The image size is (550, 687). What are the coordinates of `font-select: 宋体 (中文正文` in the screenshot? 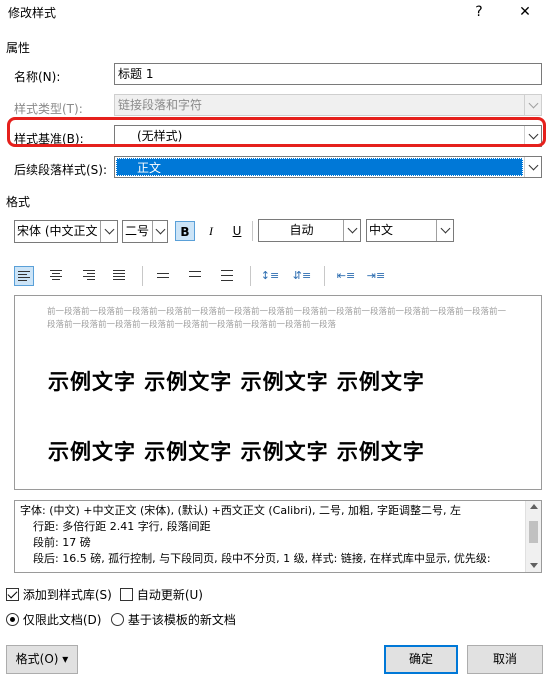 It's located at (66, 231).